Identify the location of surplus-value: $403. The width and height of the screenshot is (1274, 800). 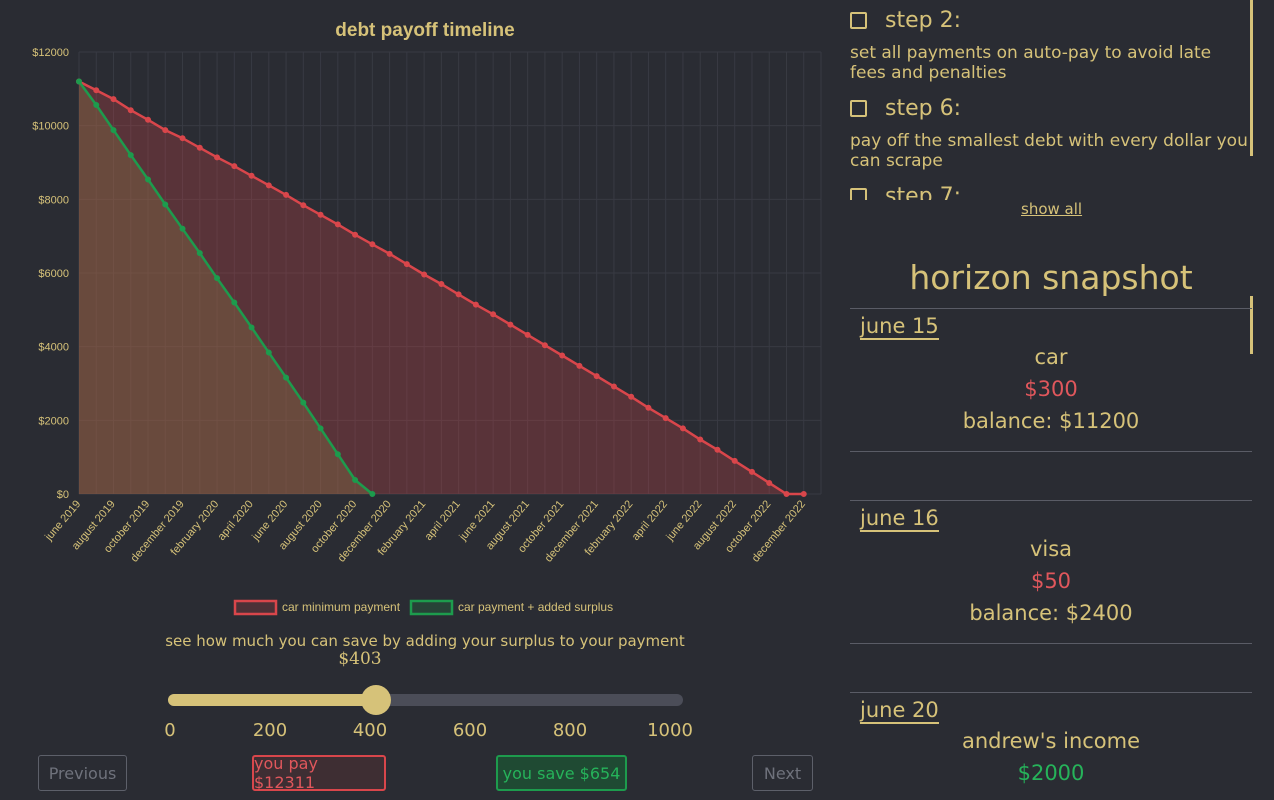
(360, 659).